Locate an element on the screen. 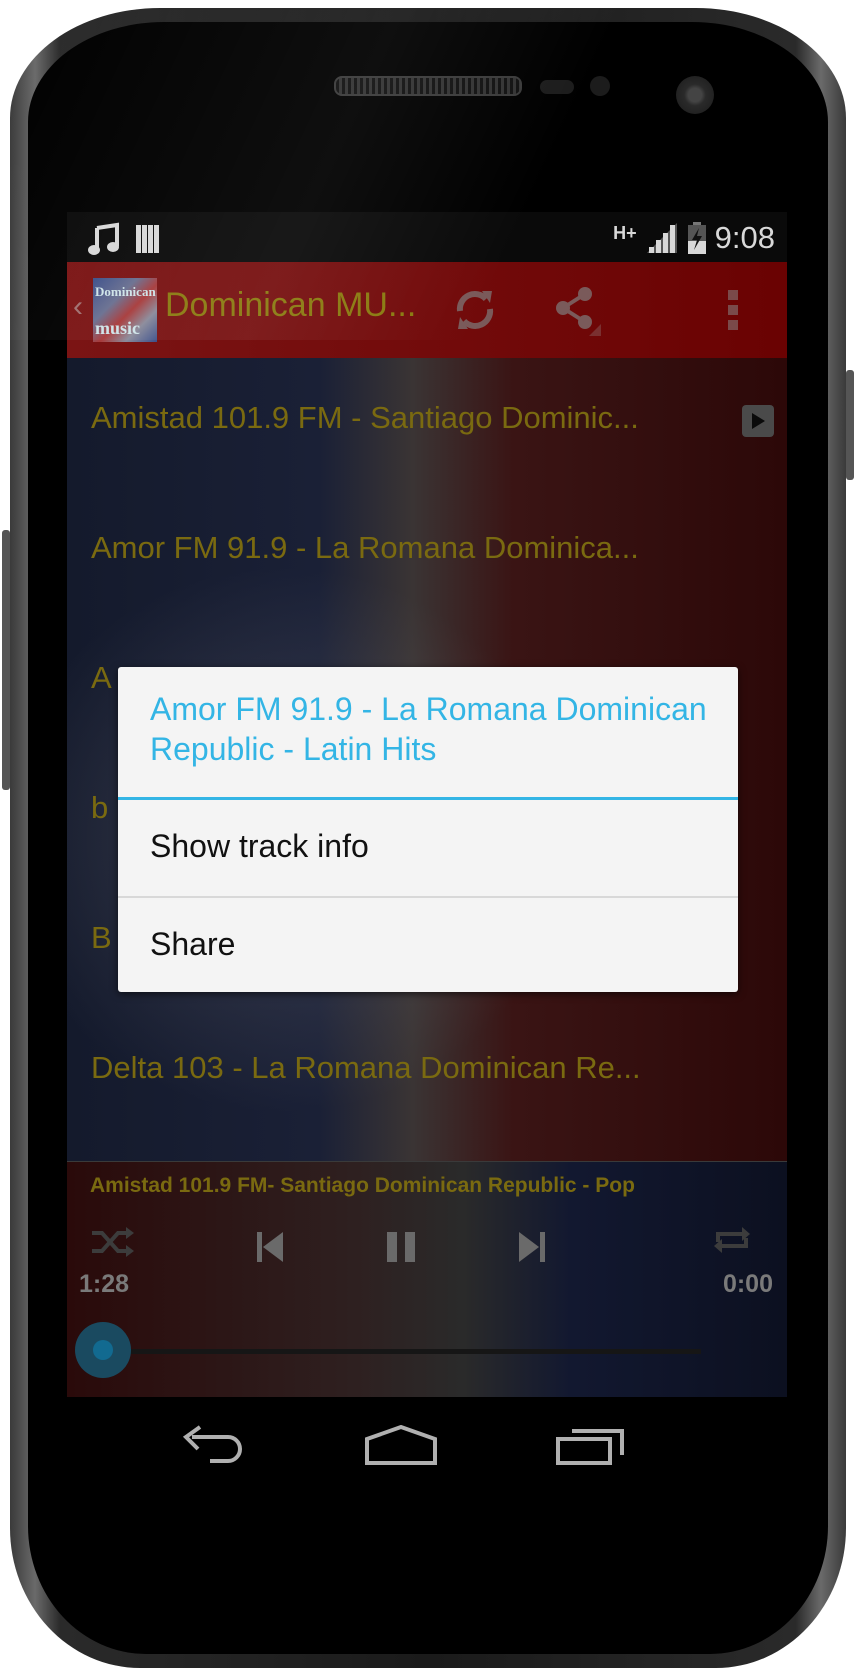  refresh-icon is located at coordinates (475, 310).